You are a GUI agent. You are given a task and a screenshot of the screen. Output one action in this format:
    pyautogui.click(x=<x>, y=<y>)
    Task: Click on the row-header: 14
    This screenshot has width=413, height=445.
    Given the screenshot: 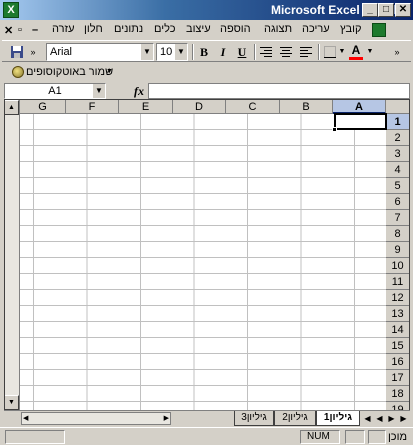 What is the action you would take?
    pyautogui.click(x=397, y=330)
    